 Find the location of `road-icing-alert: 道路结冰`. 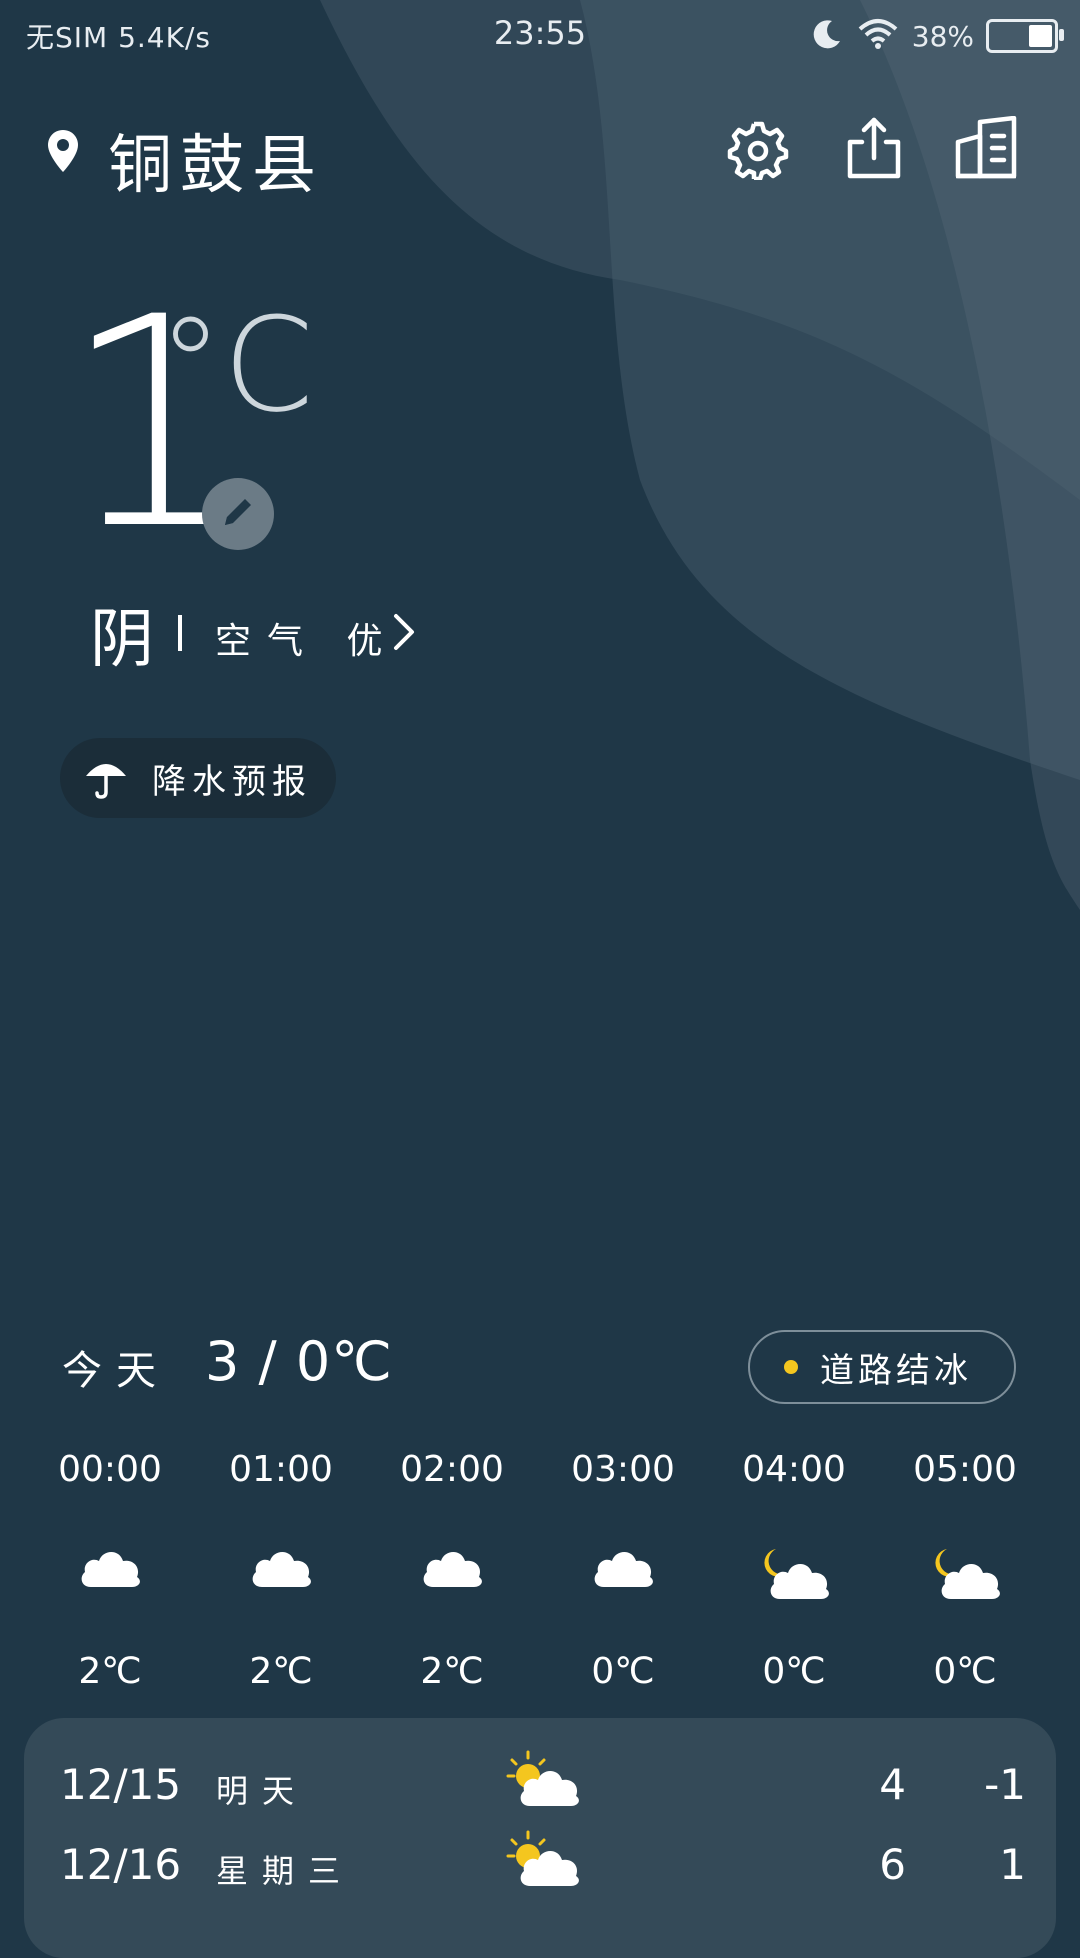

road-icing-alert: 道路结冰 is located at coordinates (882, 1367).